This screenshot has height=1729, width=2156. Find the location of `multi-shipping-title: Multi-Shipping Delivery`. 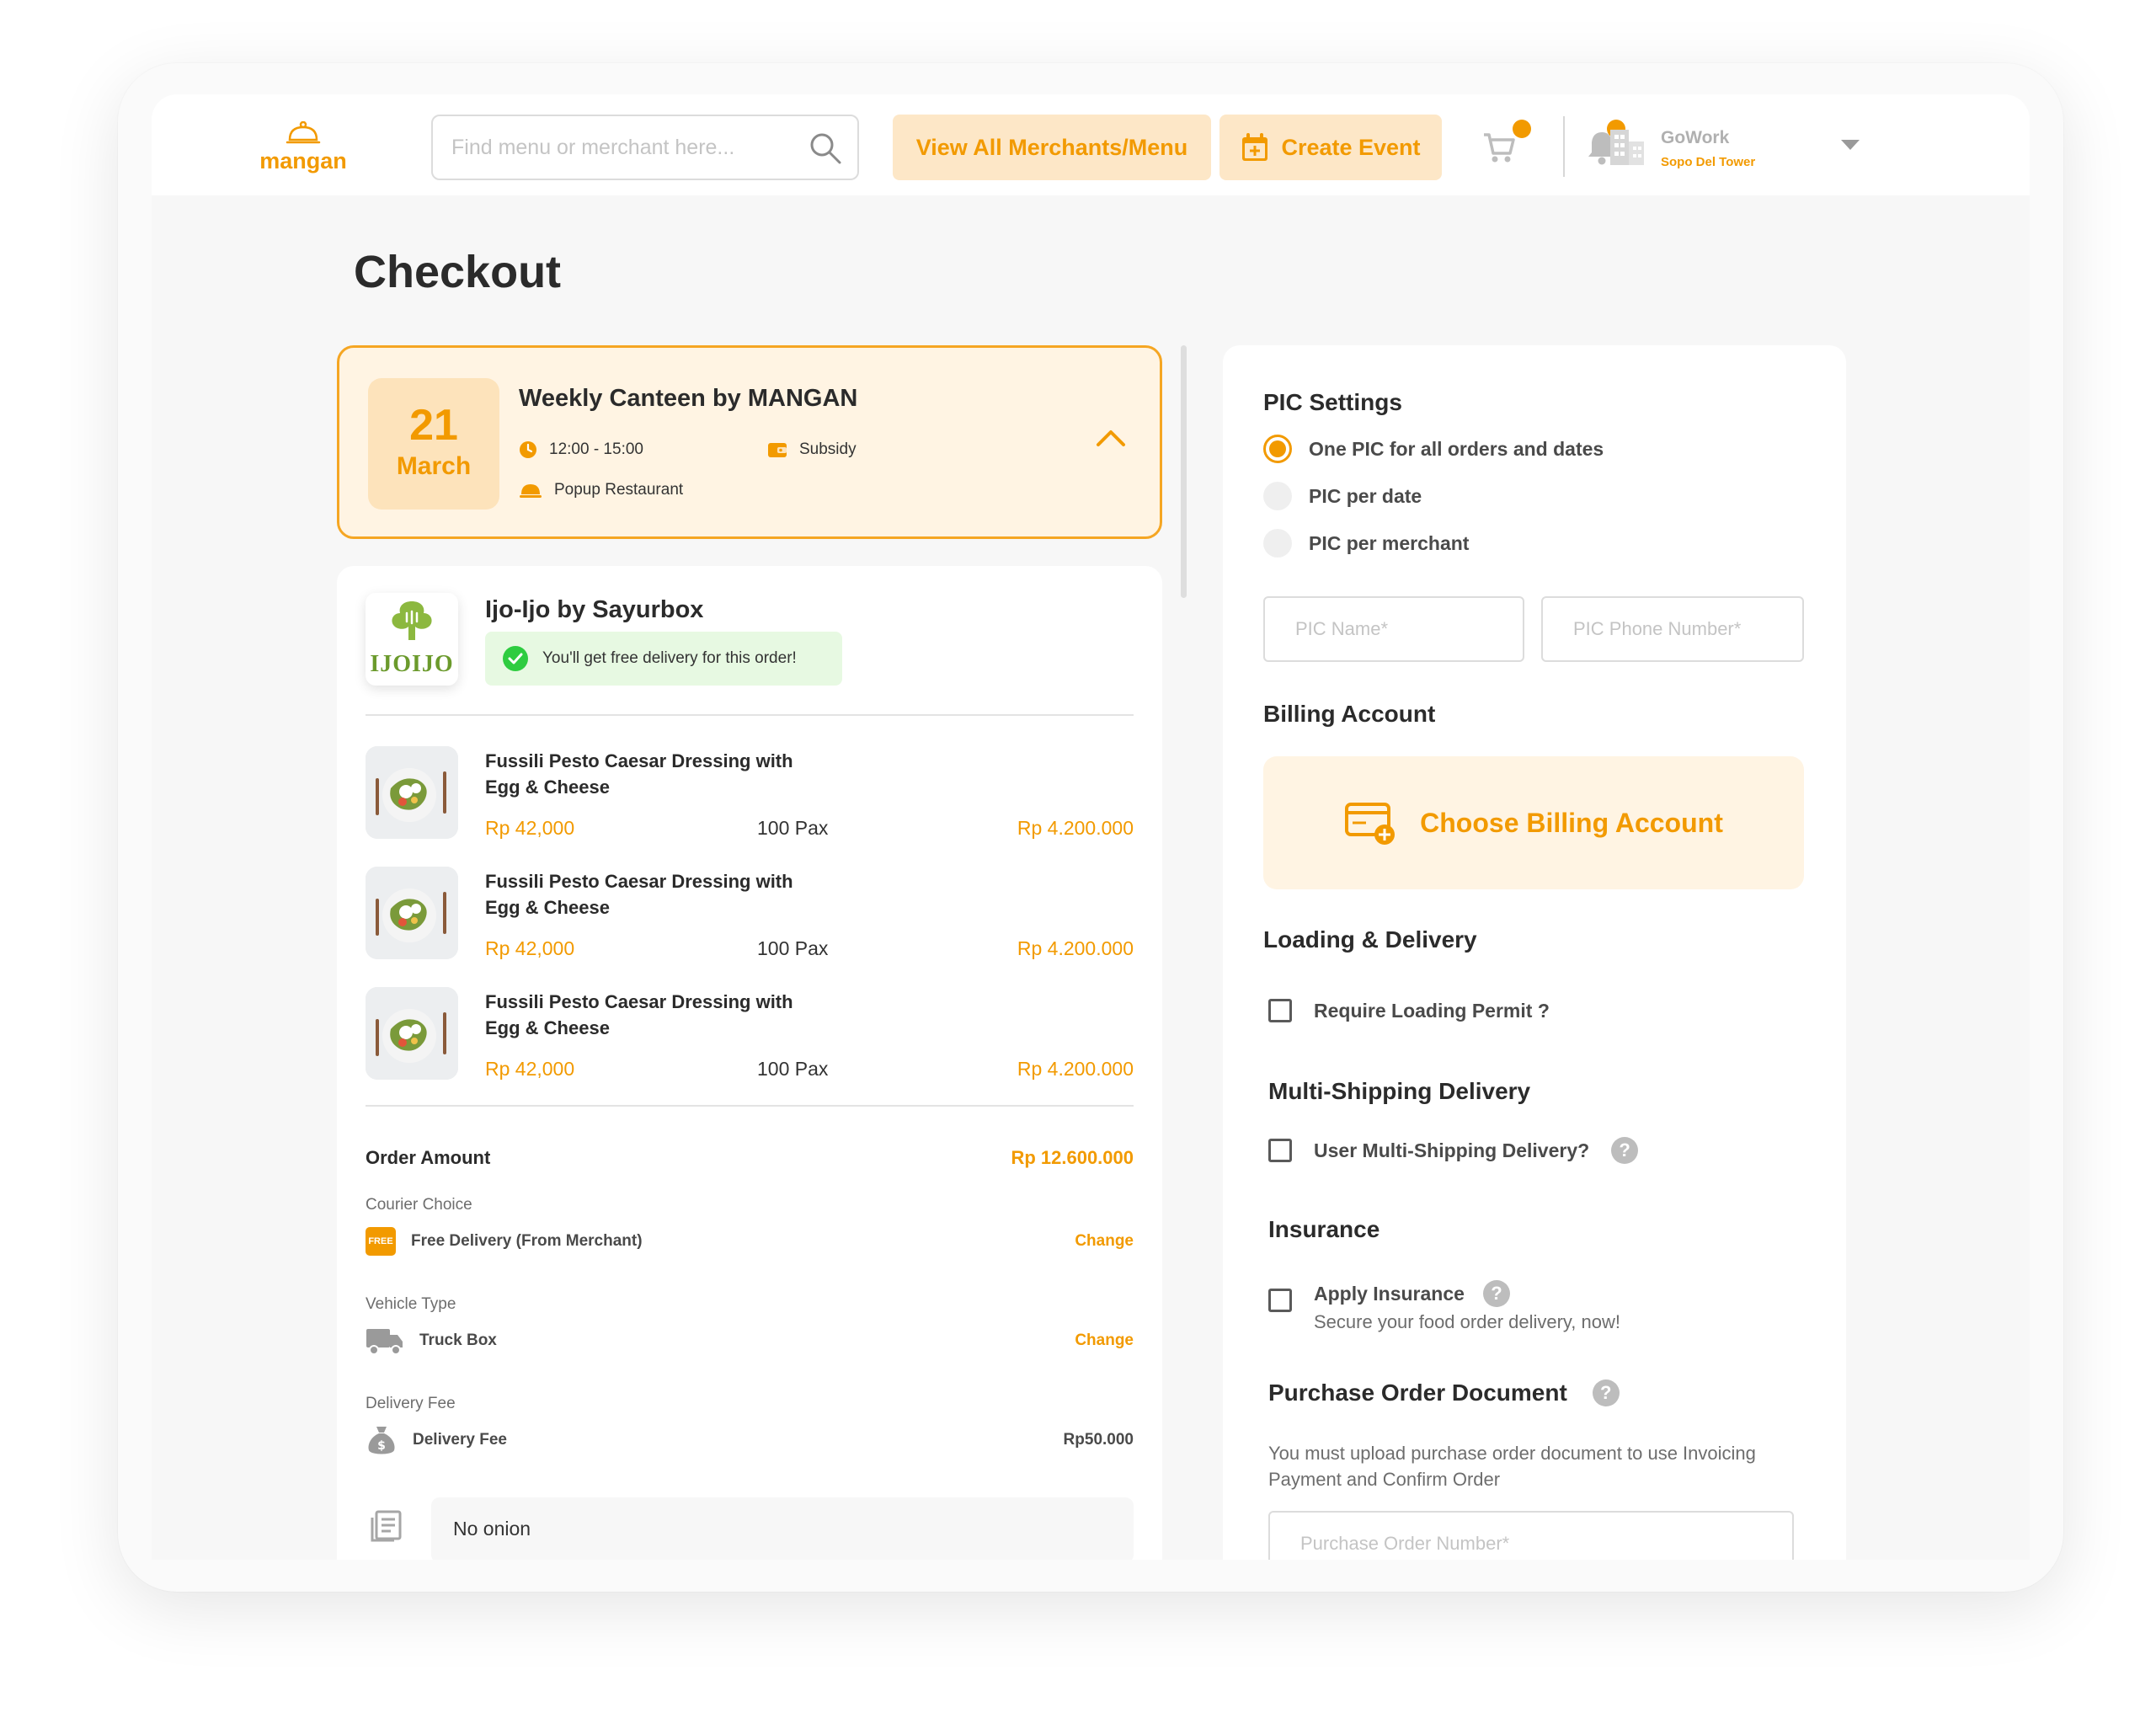

multi-shipping-title: Multi-Shipping Delivery is located at coordinates (1399, 1091).